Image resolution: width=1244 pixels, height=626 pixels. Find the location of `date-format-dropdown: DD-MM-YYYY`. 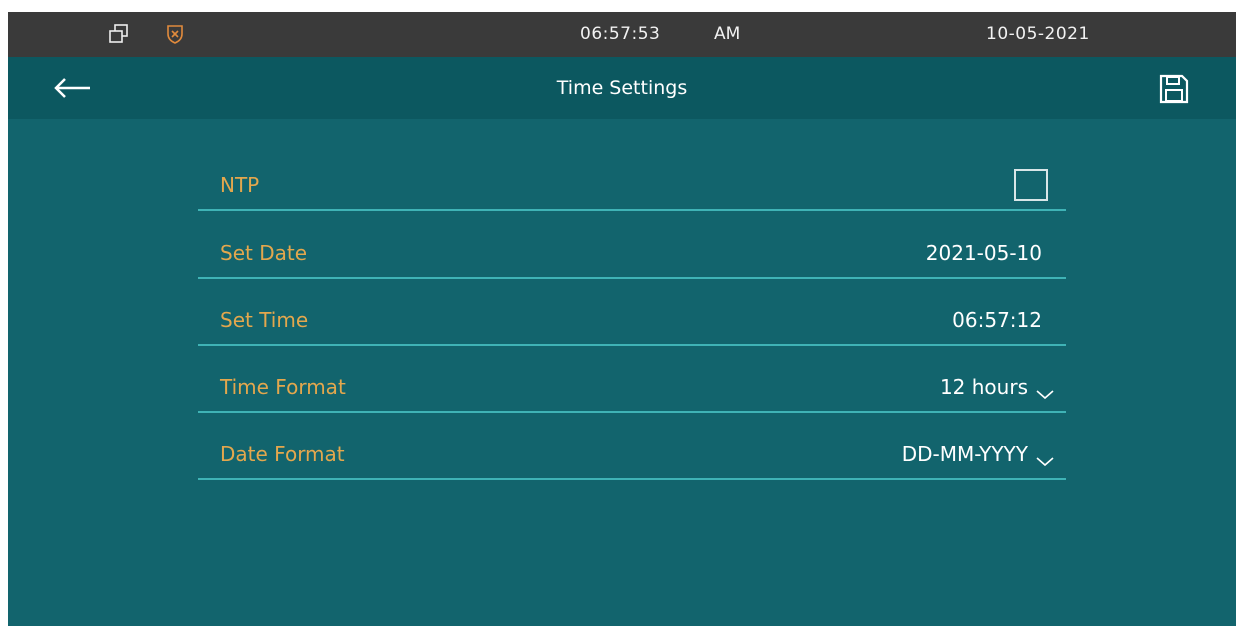

date-format-dropdown: DD-MM-YYYY is located at coordinates (979, 454).